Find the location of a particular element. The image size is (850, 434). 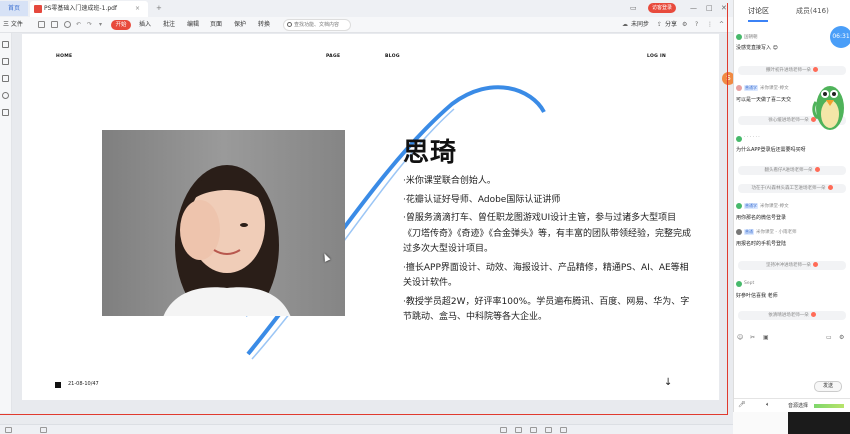

search-input: 查找功能、文档内容 is located at coordinates (317, 25).